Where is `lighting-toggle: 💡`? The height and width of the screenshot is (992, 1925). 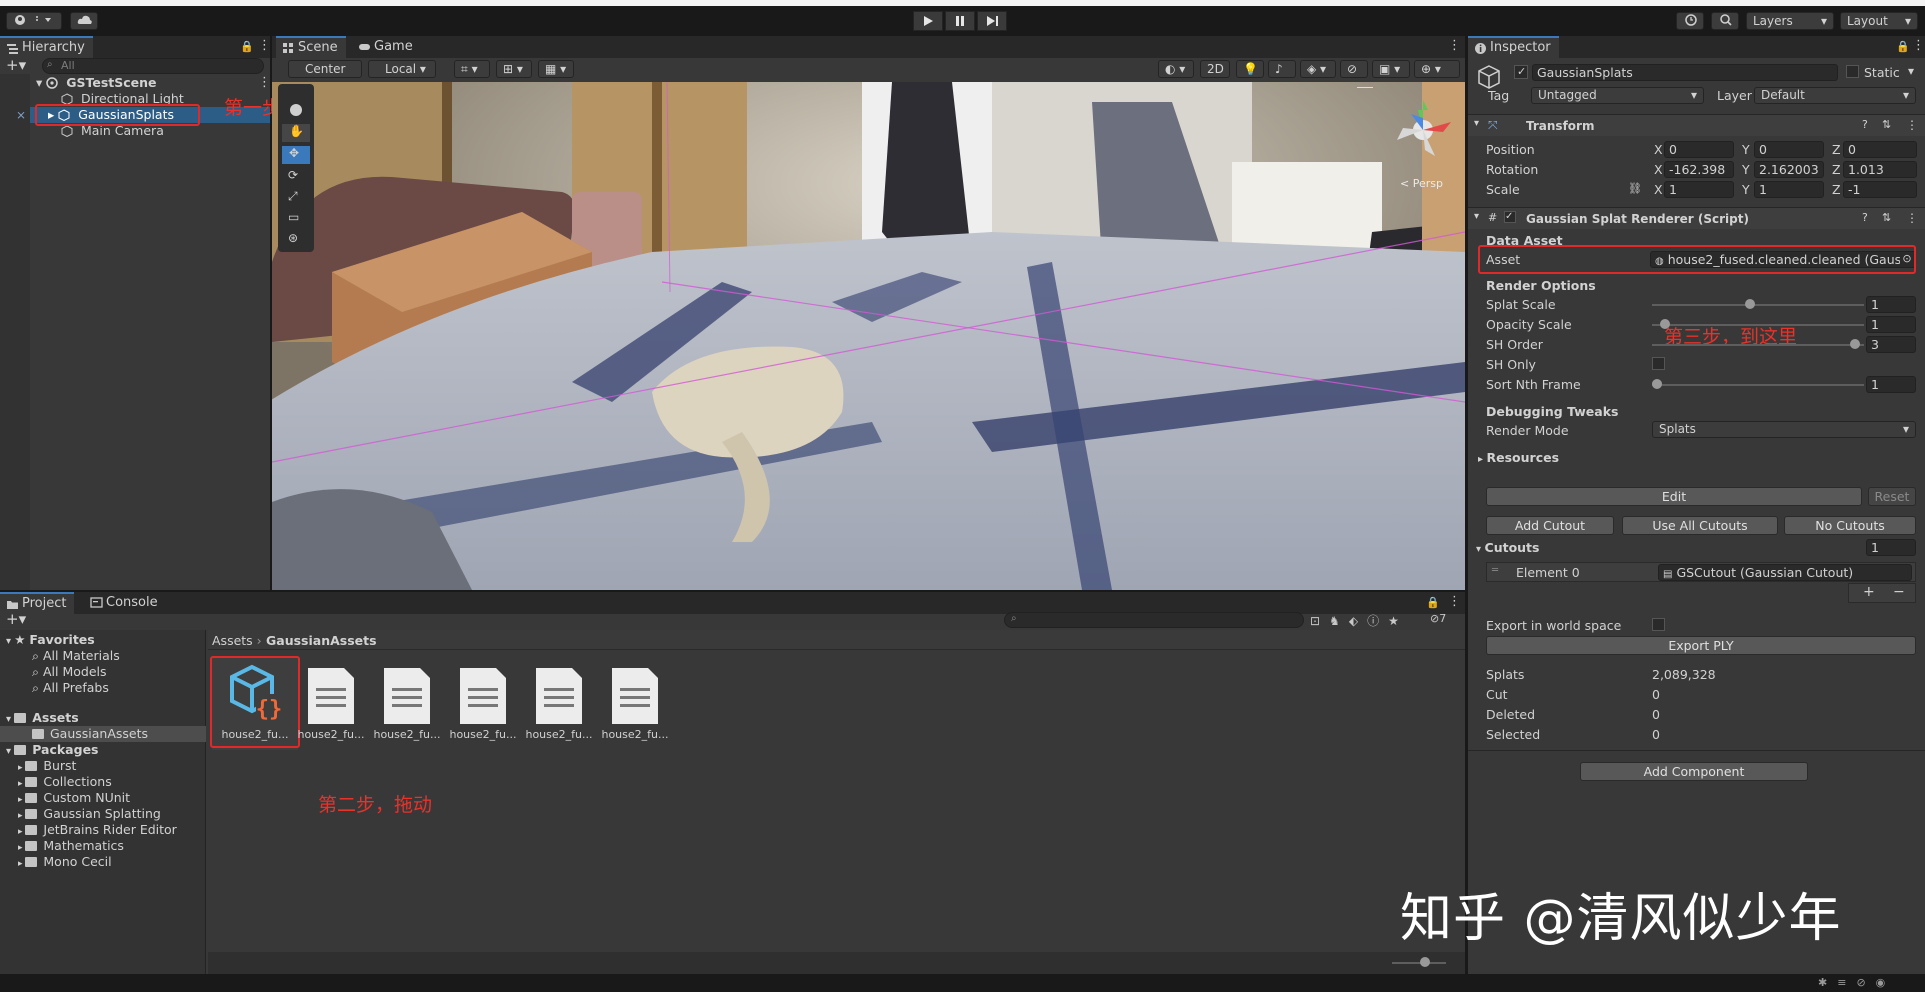
lighting-toggle: 💡 is located at coordinates (1250, 69).